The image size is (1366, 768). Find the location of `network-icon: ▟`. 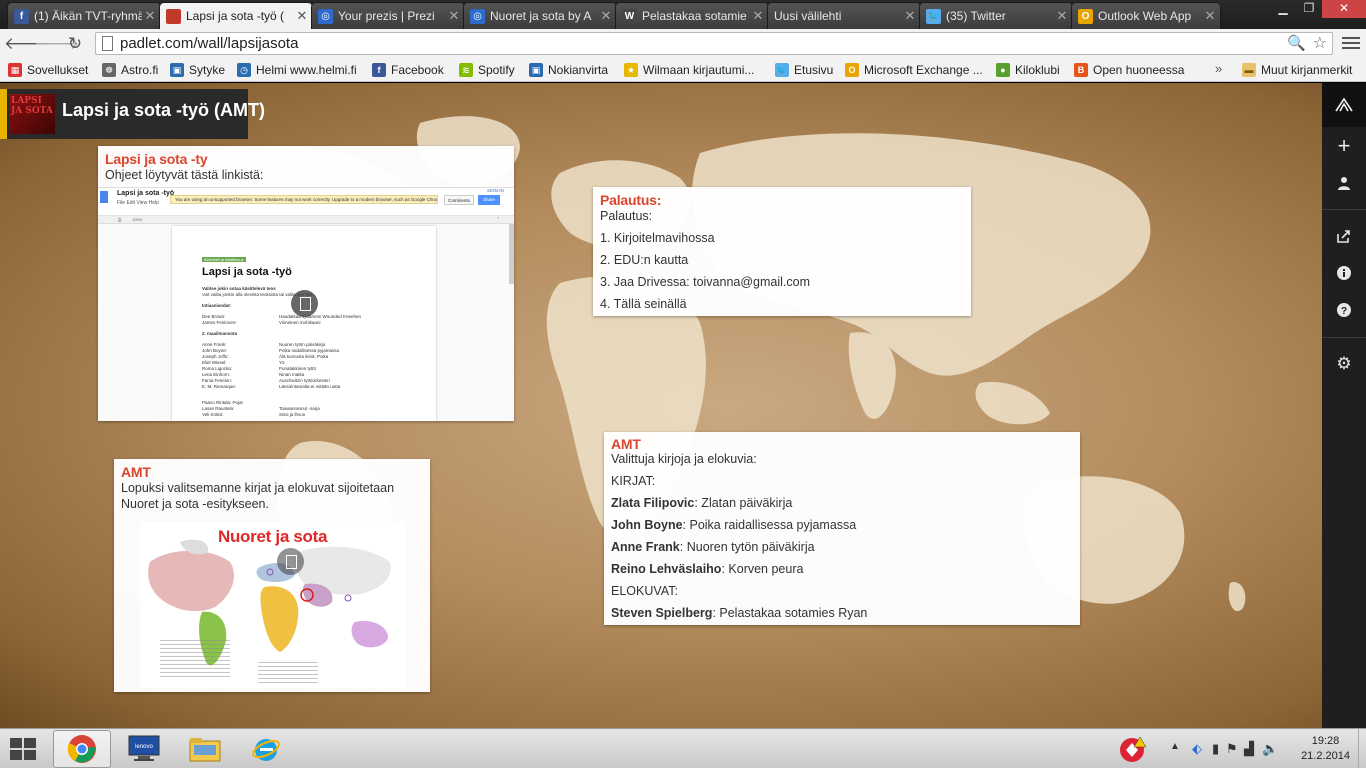

network-icon: ▟ is located at coordinates (1249, 749).